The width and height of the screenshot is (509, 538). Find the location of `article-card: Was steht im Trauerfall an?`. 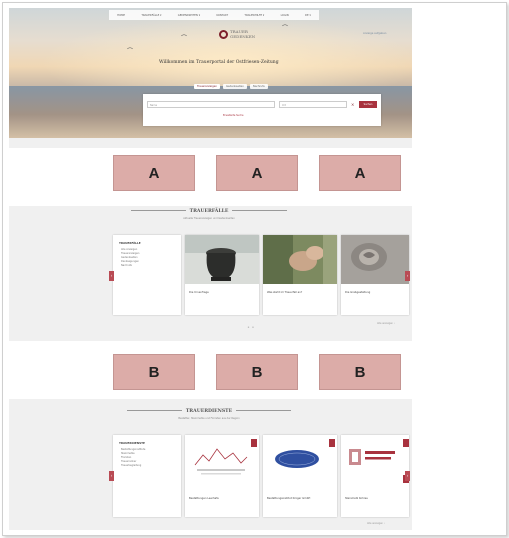

article-card: Was steht im Trauerfall an? is located at coordinates (300, 275).